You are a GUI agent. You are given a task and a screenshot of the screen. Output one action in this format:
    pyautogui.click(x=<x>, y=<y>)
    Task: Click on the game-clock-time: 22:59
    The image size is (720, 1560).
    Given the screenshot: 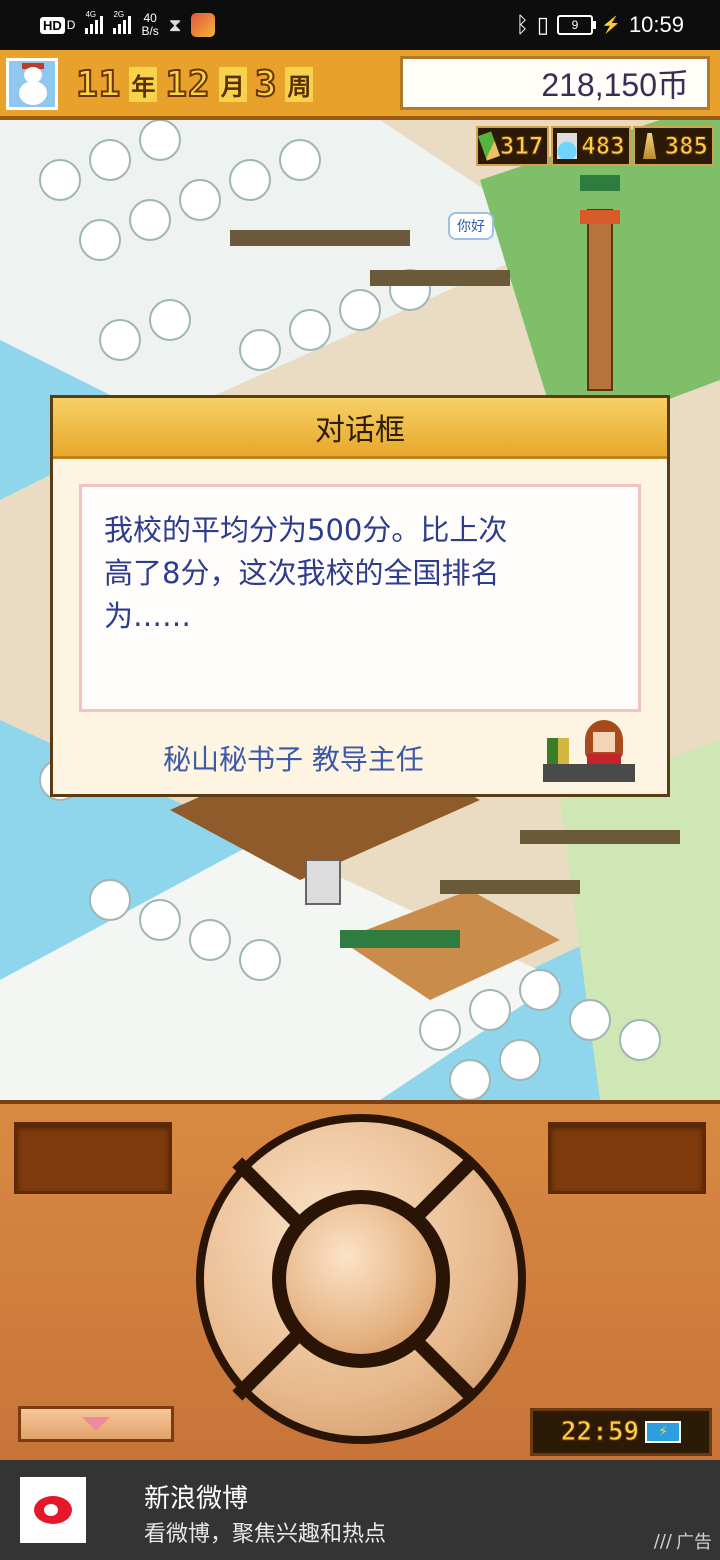 What is the action you would take?
    pyautogui.click(x=600, y=1432)
    